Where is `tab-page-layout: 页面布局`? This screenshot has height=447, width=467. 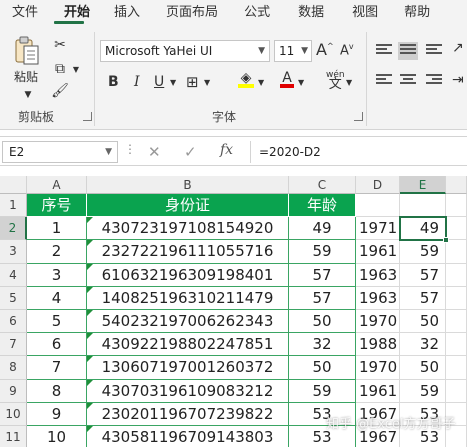
tab-page-layout: 页面布局 is located at coordinates (179, 13).